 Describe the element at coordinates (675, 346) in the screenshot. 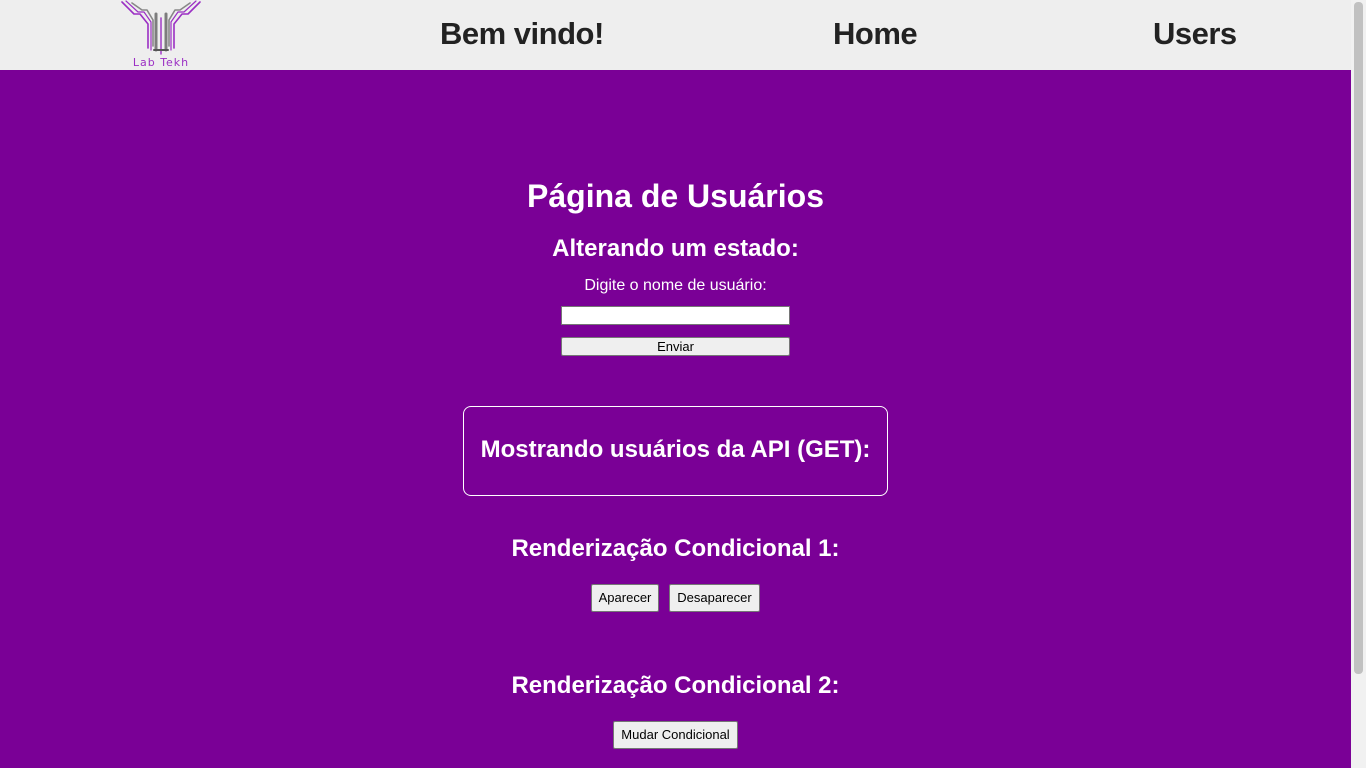

I see `submit-button: Enviar` at that location.